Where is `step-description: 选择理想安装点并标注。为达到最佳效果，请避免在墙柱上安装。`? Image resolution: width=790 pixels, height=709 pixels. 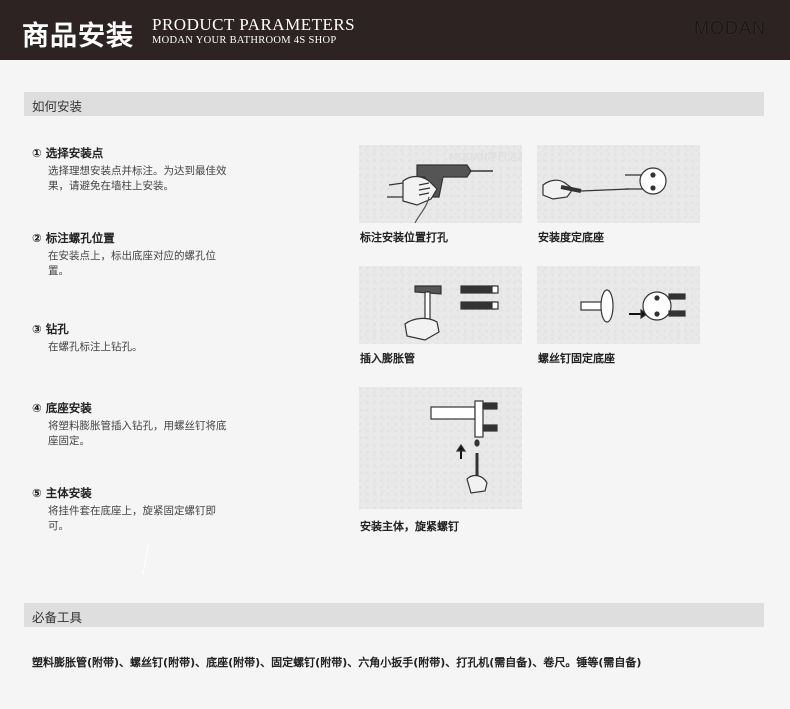
step-description: 选择理想安装点并标注。为达到最佳效果，请避免在墙柱上安装。 is located at coordinates (137, 178).